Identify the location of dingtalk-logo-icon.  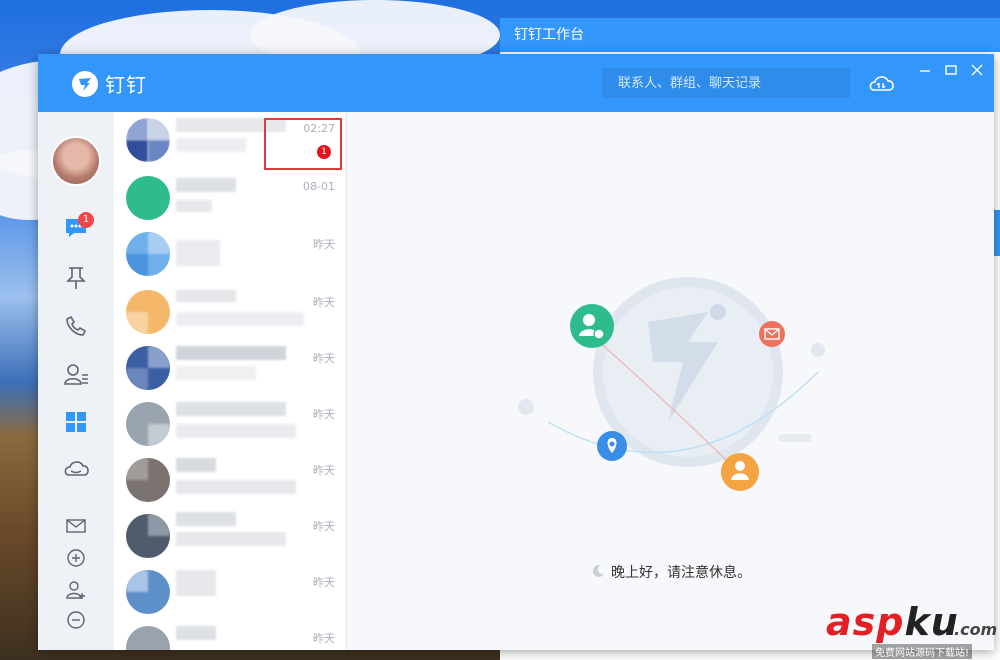
(85, 83).